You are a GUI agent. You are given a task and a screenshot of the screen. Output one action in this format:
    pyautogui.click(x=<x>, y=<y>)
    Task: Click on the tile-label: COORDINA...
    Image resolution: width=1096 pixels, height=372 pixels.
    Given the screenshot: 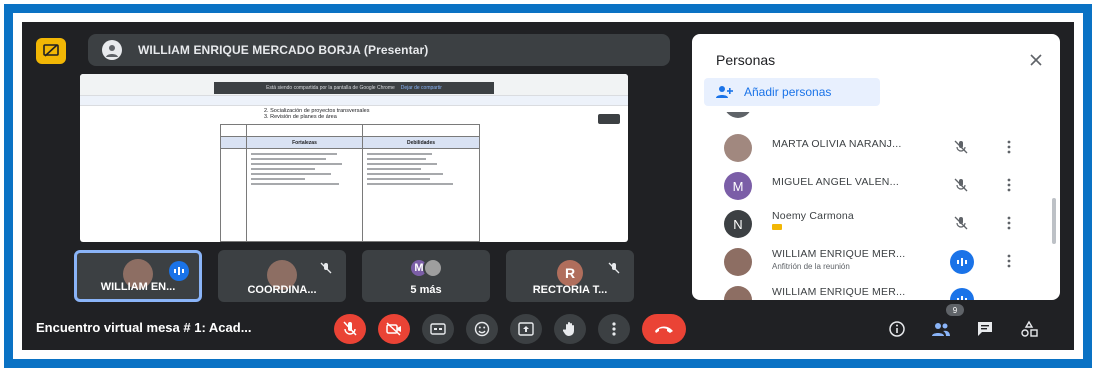 What is the action you would take?
    pyautogui.click(x=282, y=290)
    